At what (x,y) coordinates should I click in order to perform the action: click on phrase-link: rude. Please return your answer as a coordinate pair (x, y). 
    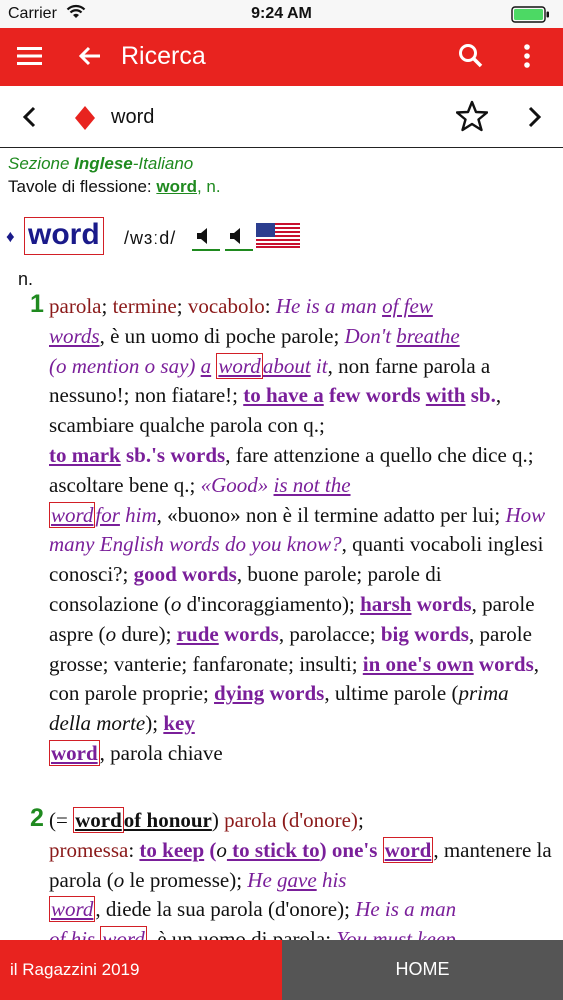
    Looking at the image, I should click on (198, 634).